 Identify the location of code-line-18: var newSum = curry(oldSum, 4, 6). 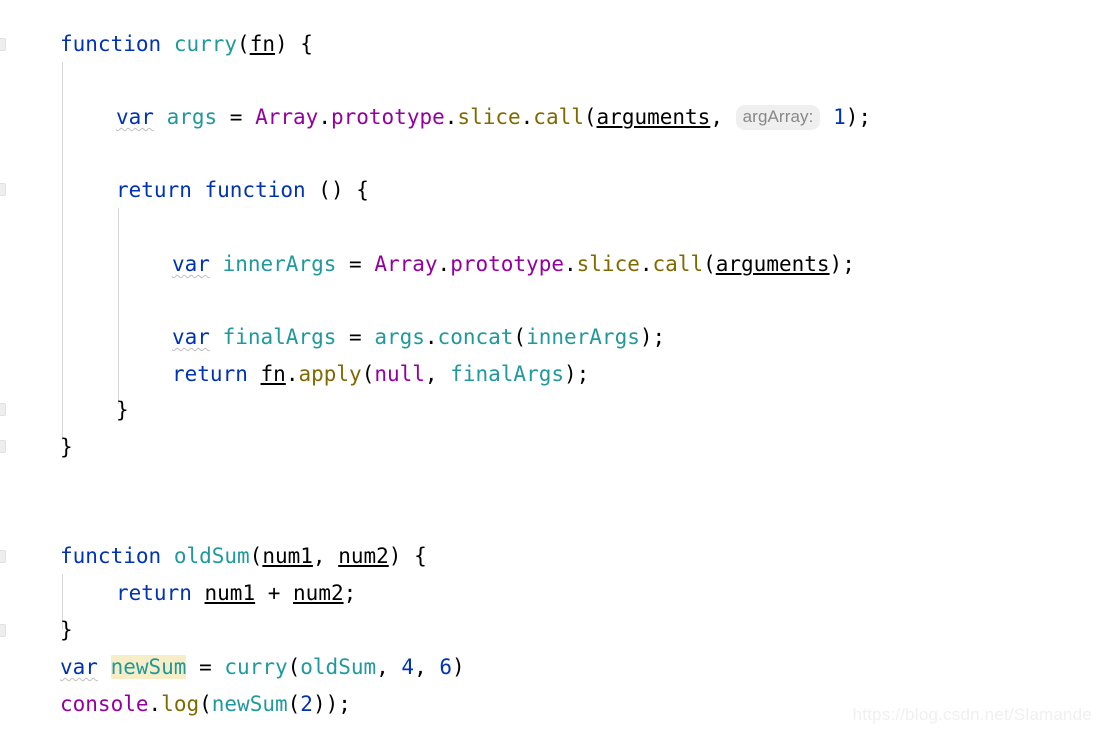
(262, 667).